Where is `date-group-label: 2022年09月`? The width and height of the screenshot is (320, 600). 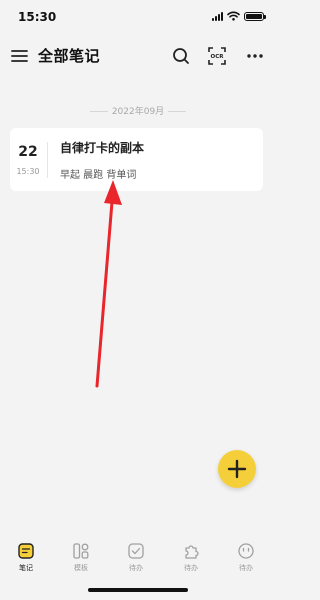
date-group-label: 2022年09月 is located at coordinates (138, 112).